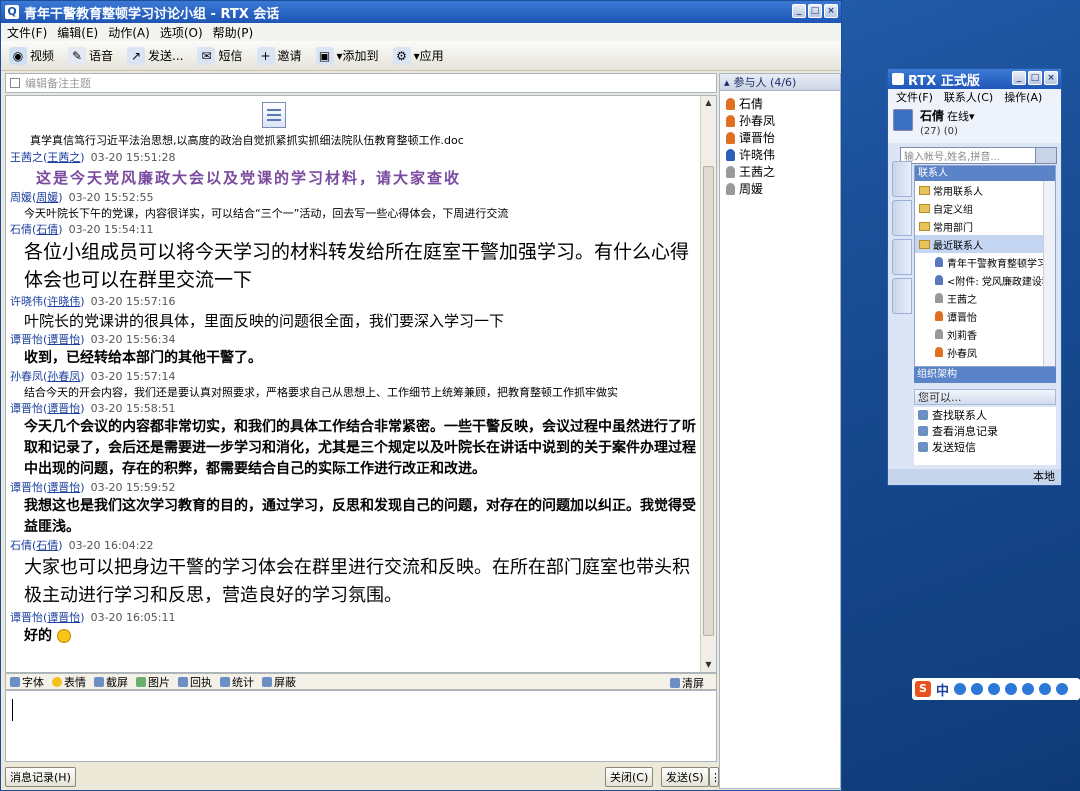  Describe the element at coordinates (783, 171) in the screenshot. I see `participant-item: 王茜之` at that location.